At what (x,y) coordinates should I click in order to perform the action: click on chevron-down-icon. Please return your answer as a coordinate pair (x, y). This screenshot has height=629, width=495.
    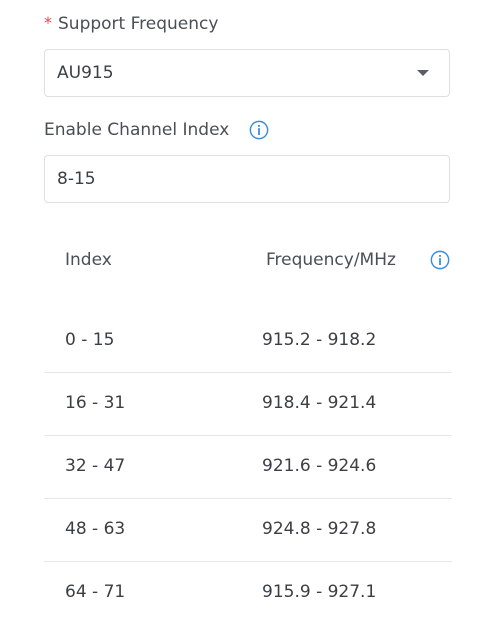
    Looking at the image, I should click on (423, 73).